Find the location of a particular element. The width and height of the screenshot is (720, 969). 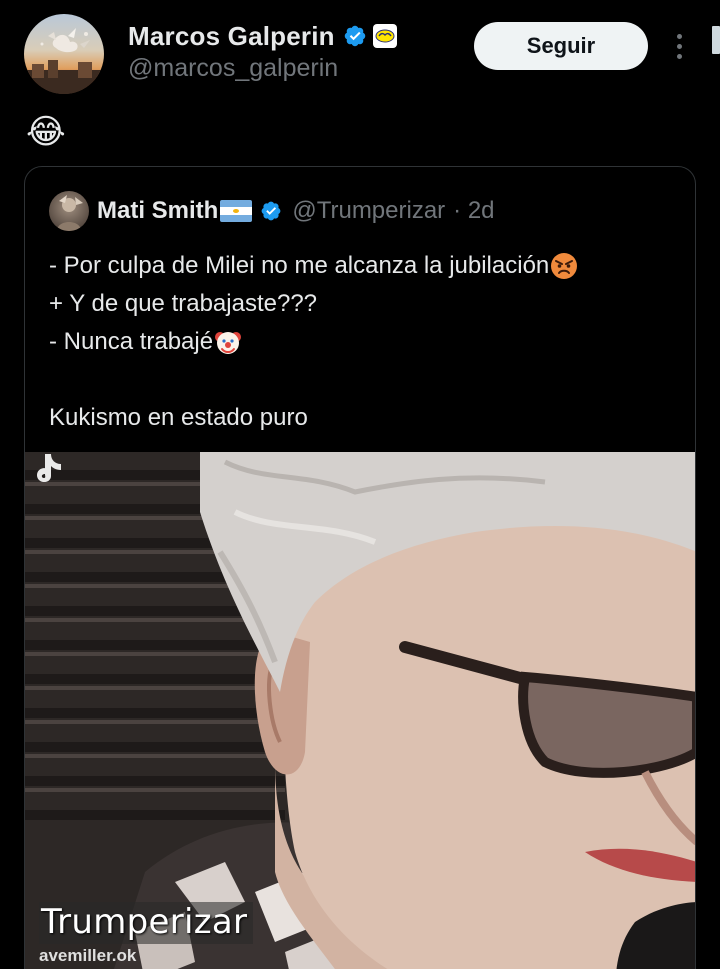

quoted-handle: @Trumperizar is located at coordinates (368, 211).